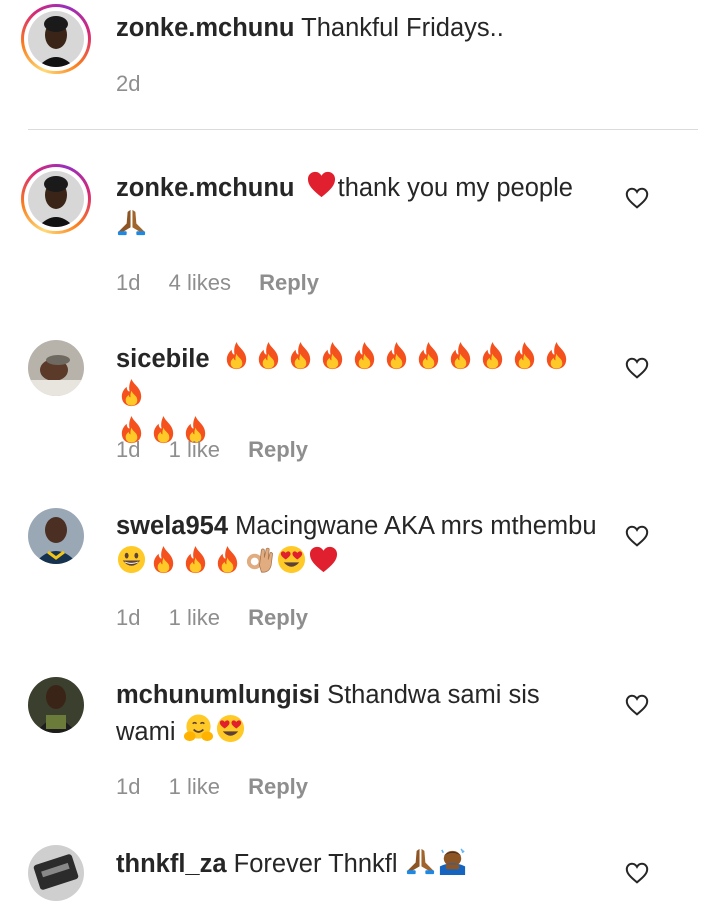 This screenshot has height=901, width=720. What do you see at coordinates (172, 526) in the screenshot?
I see `comment-username: swela954` at bounding box center [172, 526].